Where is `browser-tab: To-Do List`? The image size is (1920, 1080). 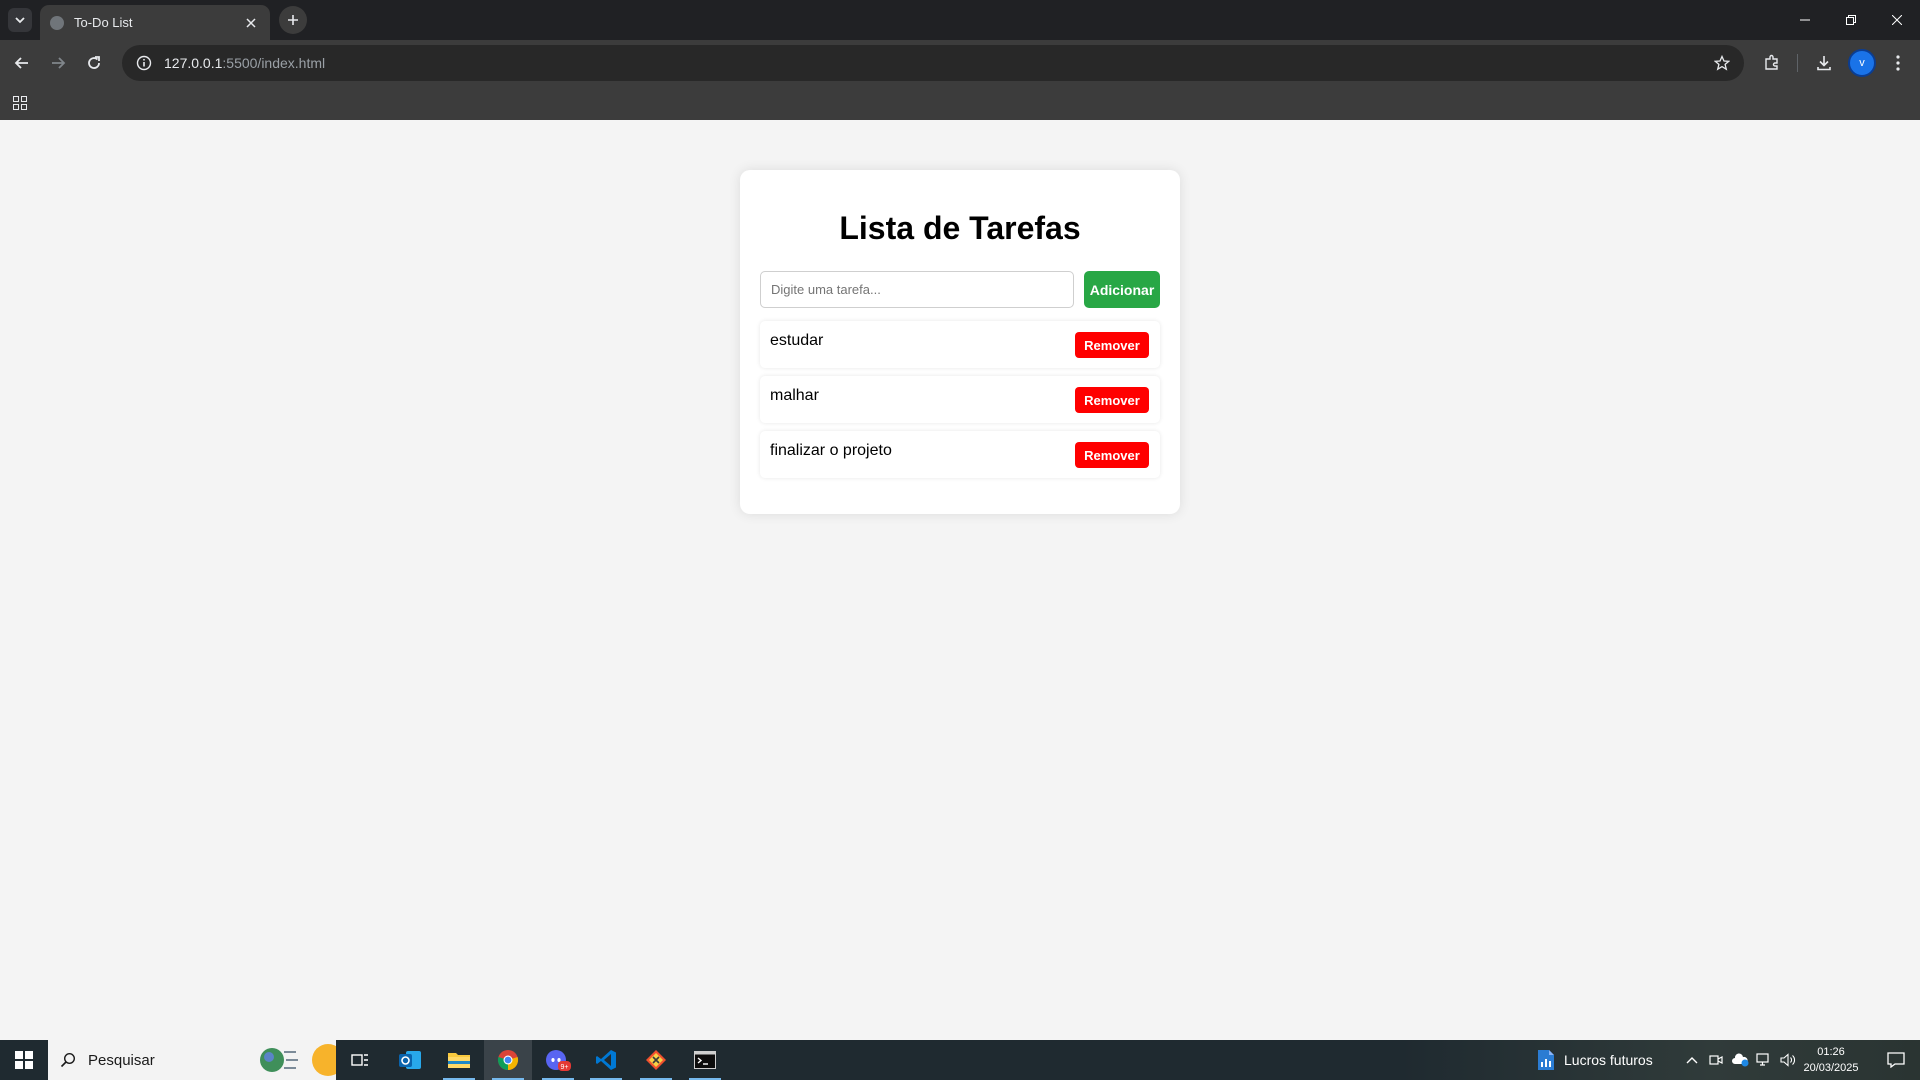
browser-tab: To-Do List is located at coordinates (155, 22).